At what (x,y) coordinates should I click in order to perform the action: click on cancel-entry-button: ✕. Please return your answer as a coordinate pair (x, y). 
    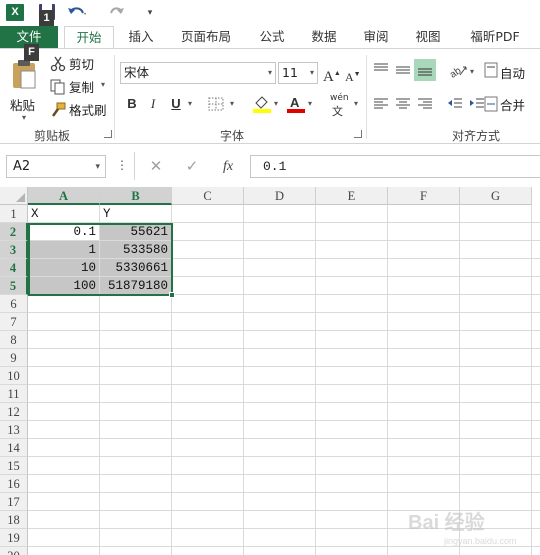
    Looking at the image, I should click on (156, 166).